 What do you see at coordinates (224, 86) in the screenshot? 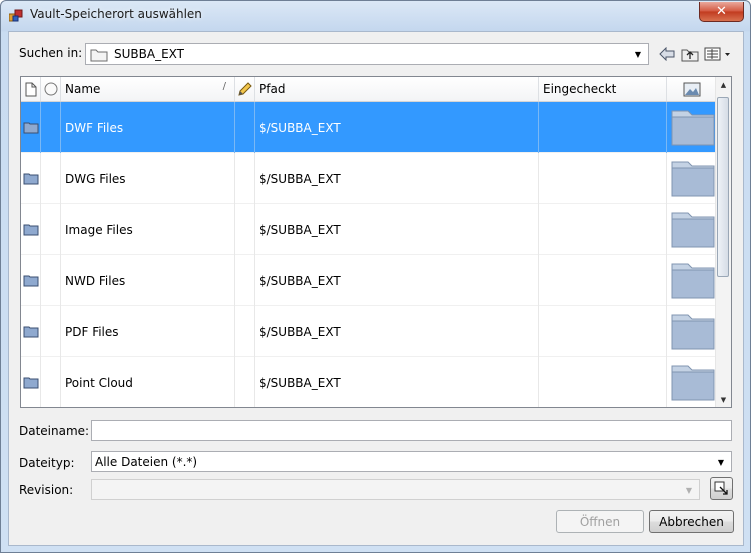
I see `sort-marker: /` at bounding box center [224, 86].